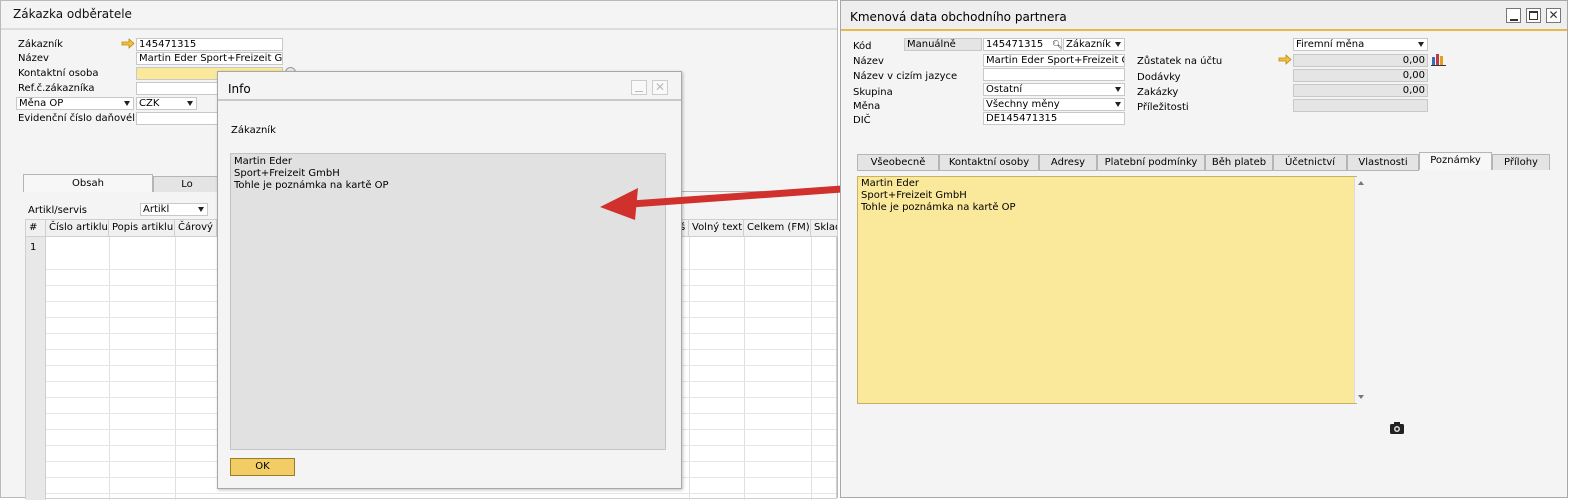 This screenshot has height=500, width=1580. I want to click on bp-currency-label: Měna, so click(867, 106).